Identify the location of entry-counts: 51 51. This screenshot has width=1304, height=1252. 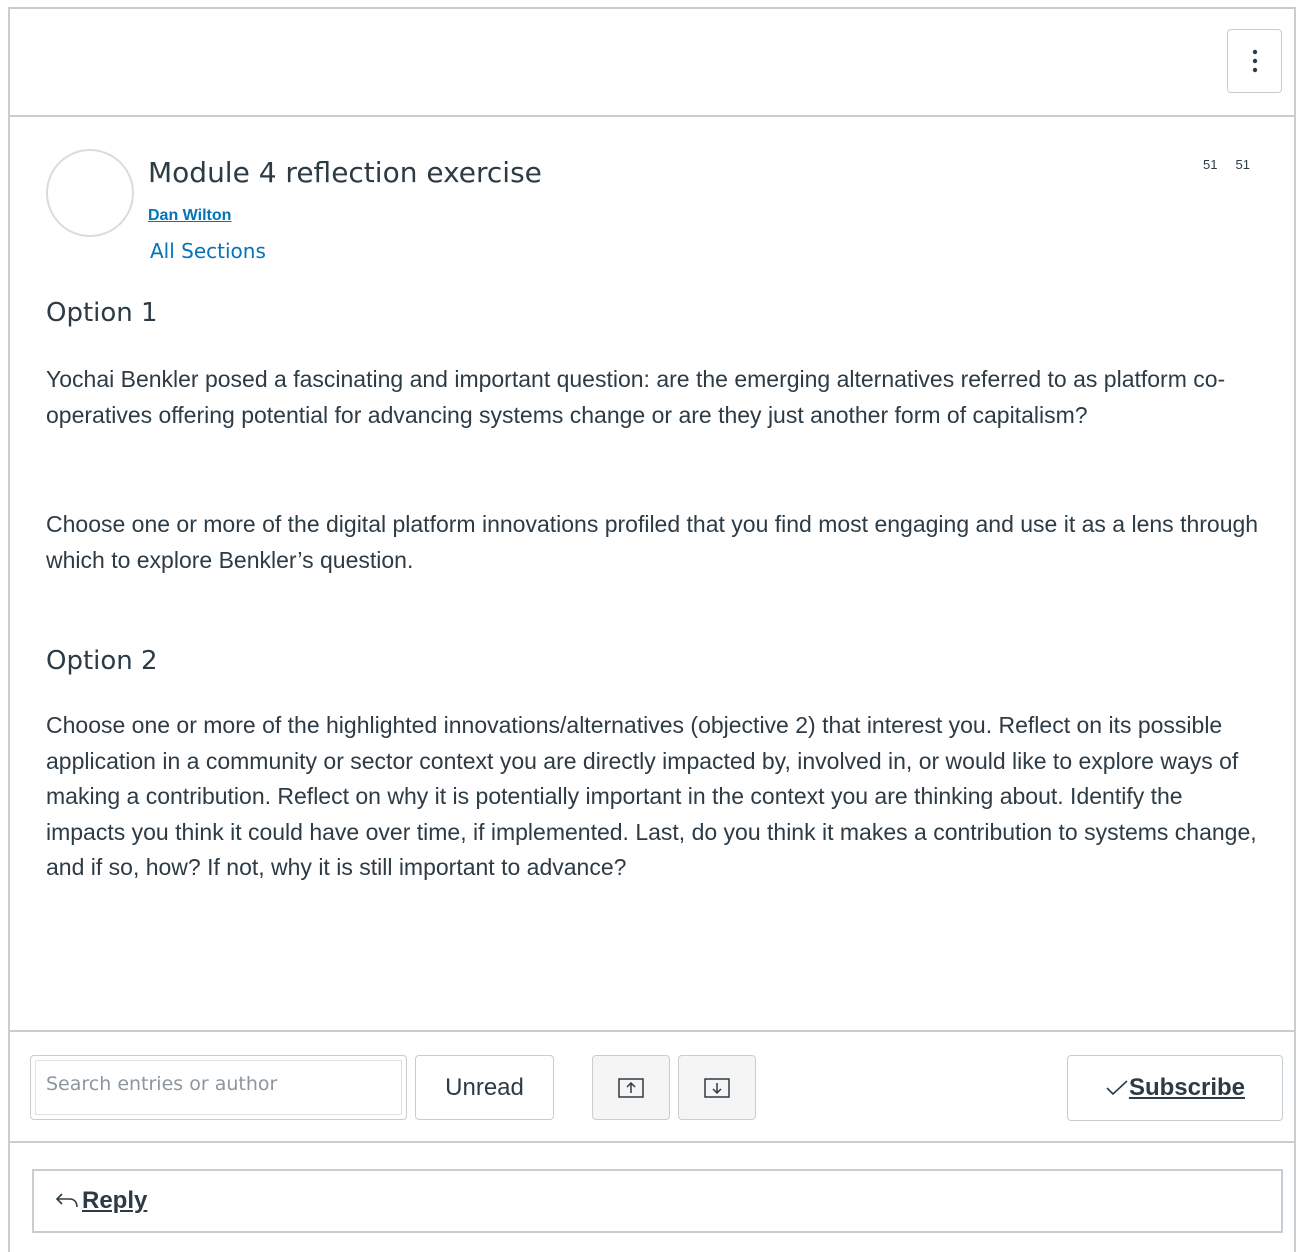
(1226, 164).